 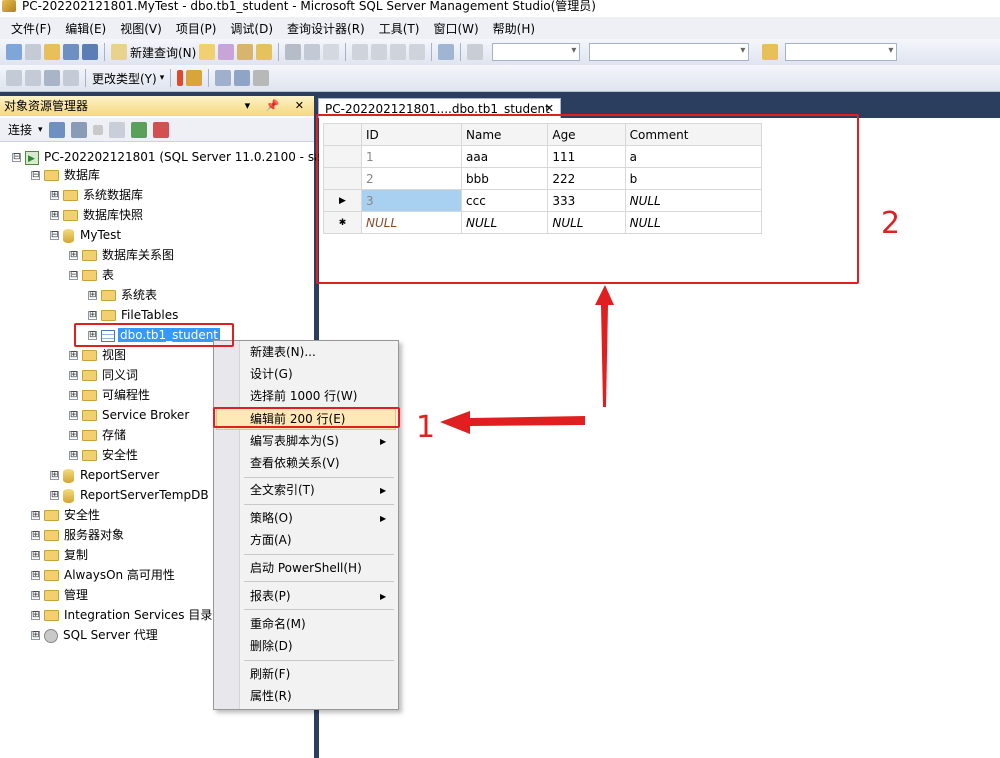 What do you see at coordinates (841, 52) in the screenshot?
I see `find-input` at bounding box center [841, 52].